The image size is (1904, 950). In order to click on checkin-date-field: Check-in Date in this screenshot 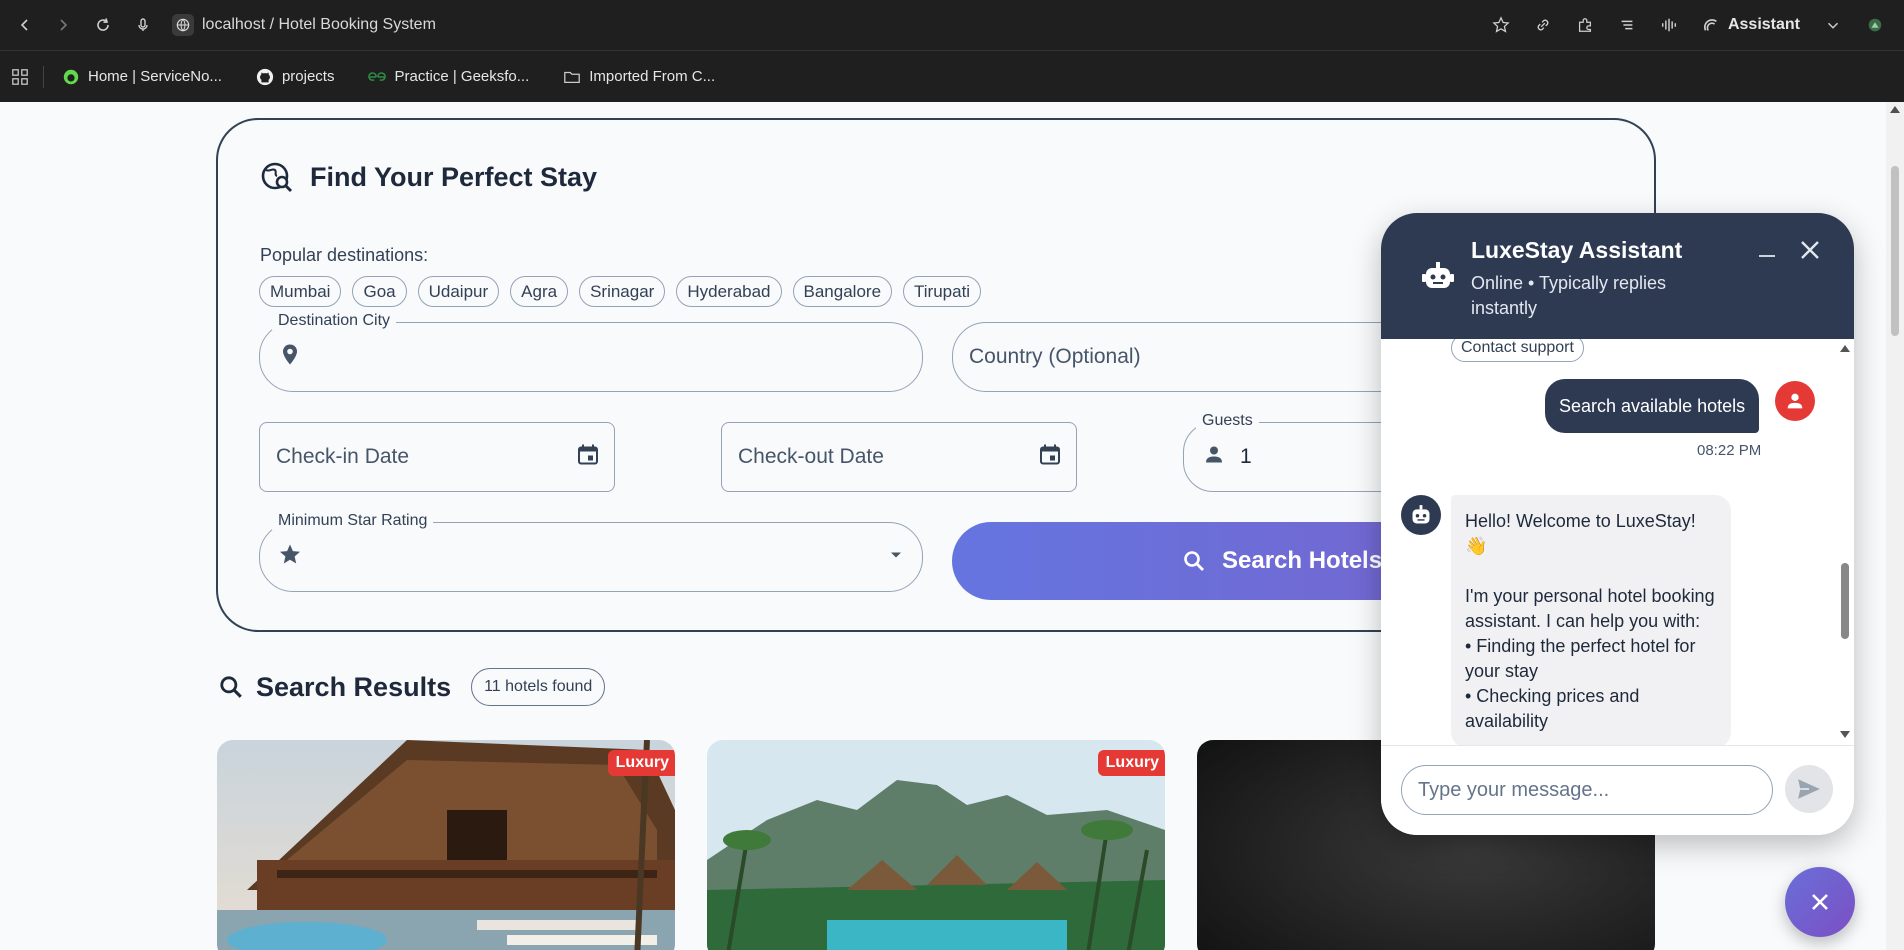, I will do `click(437, 457)`.